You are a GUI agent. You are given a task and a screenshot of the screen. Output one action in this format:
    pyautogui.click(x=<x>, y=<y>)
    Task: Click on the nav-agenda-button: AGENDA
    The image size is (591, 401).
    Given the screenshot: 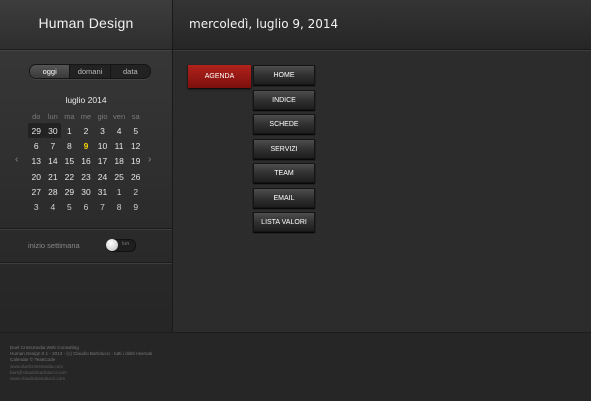 What is the action you would take?
    pyautogui.click(x=219, y=76)
    